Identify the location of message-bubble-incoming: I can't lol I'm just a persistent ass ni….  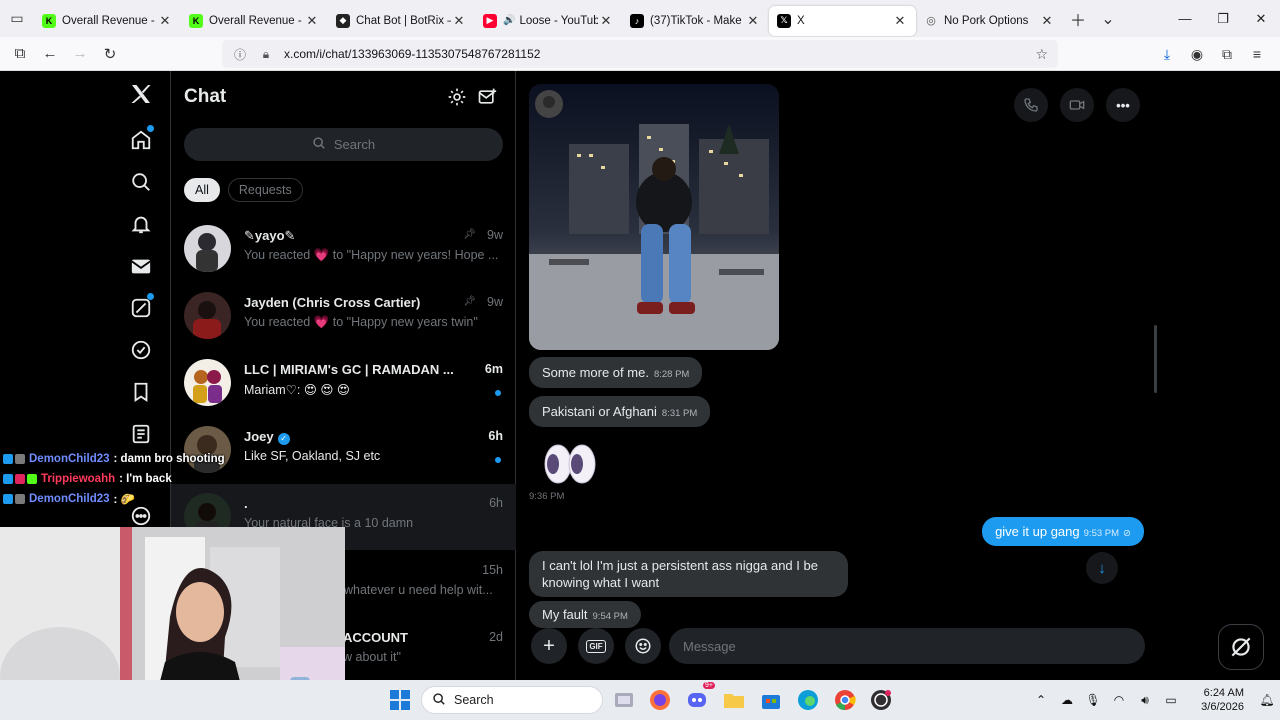
(688, 574).